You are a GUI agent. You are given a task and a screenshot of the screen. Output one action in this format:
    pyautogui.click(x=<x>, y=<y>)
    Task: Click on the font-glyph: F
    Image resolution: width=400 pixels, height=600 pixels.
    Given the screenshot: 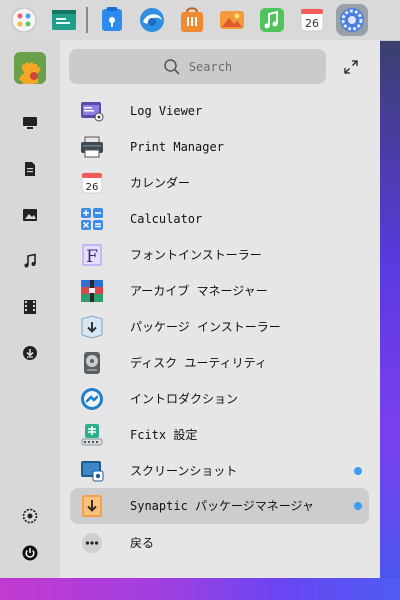 What is the action you would take?
    pyautogui.click(x=92, y=257)
    